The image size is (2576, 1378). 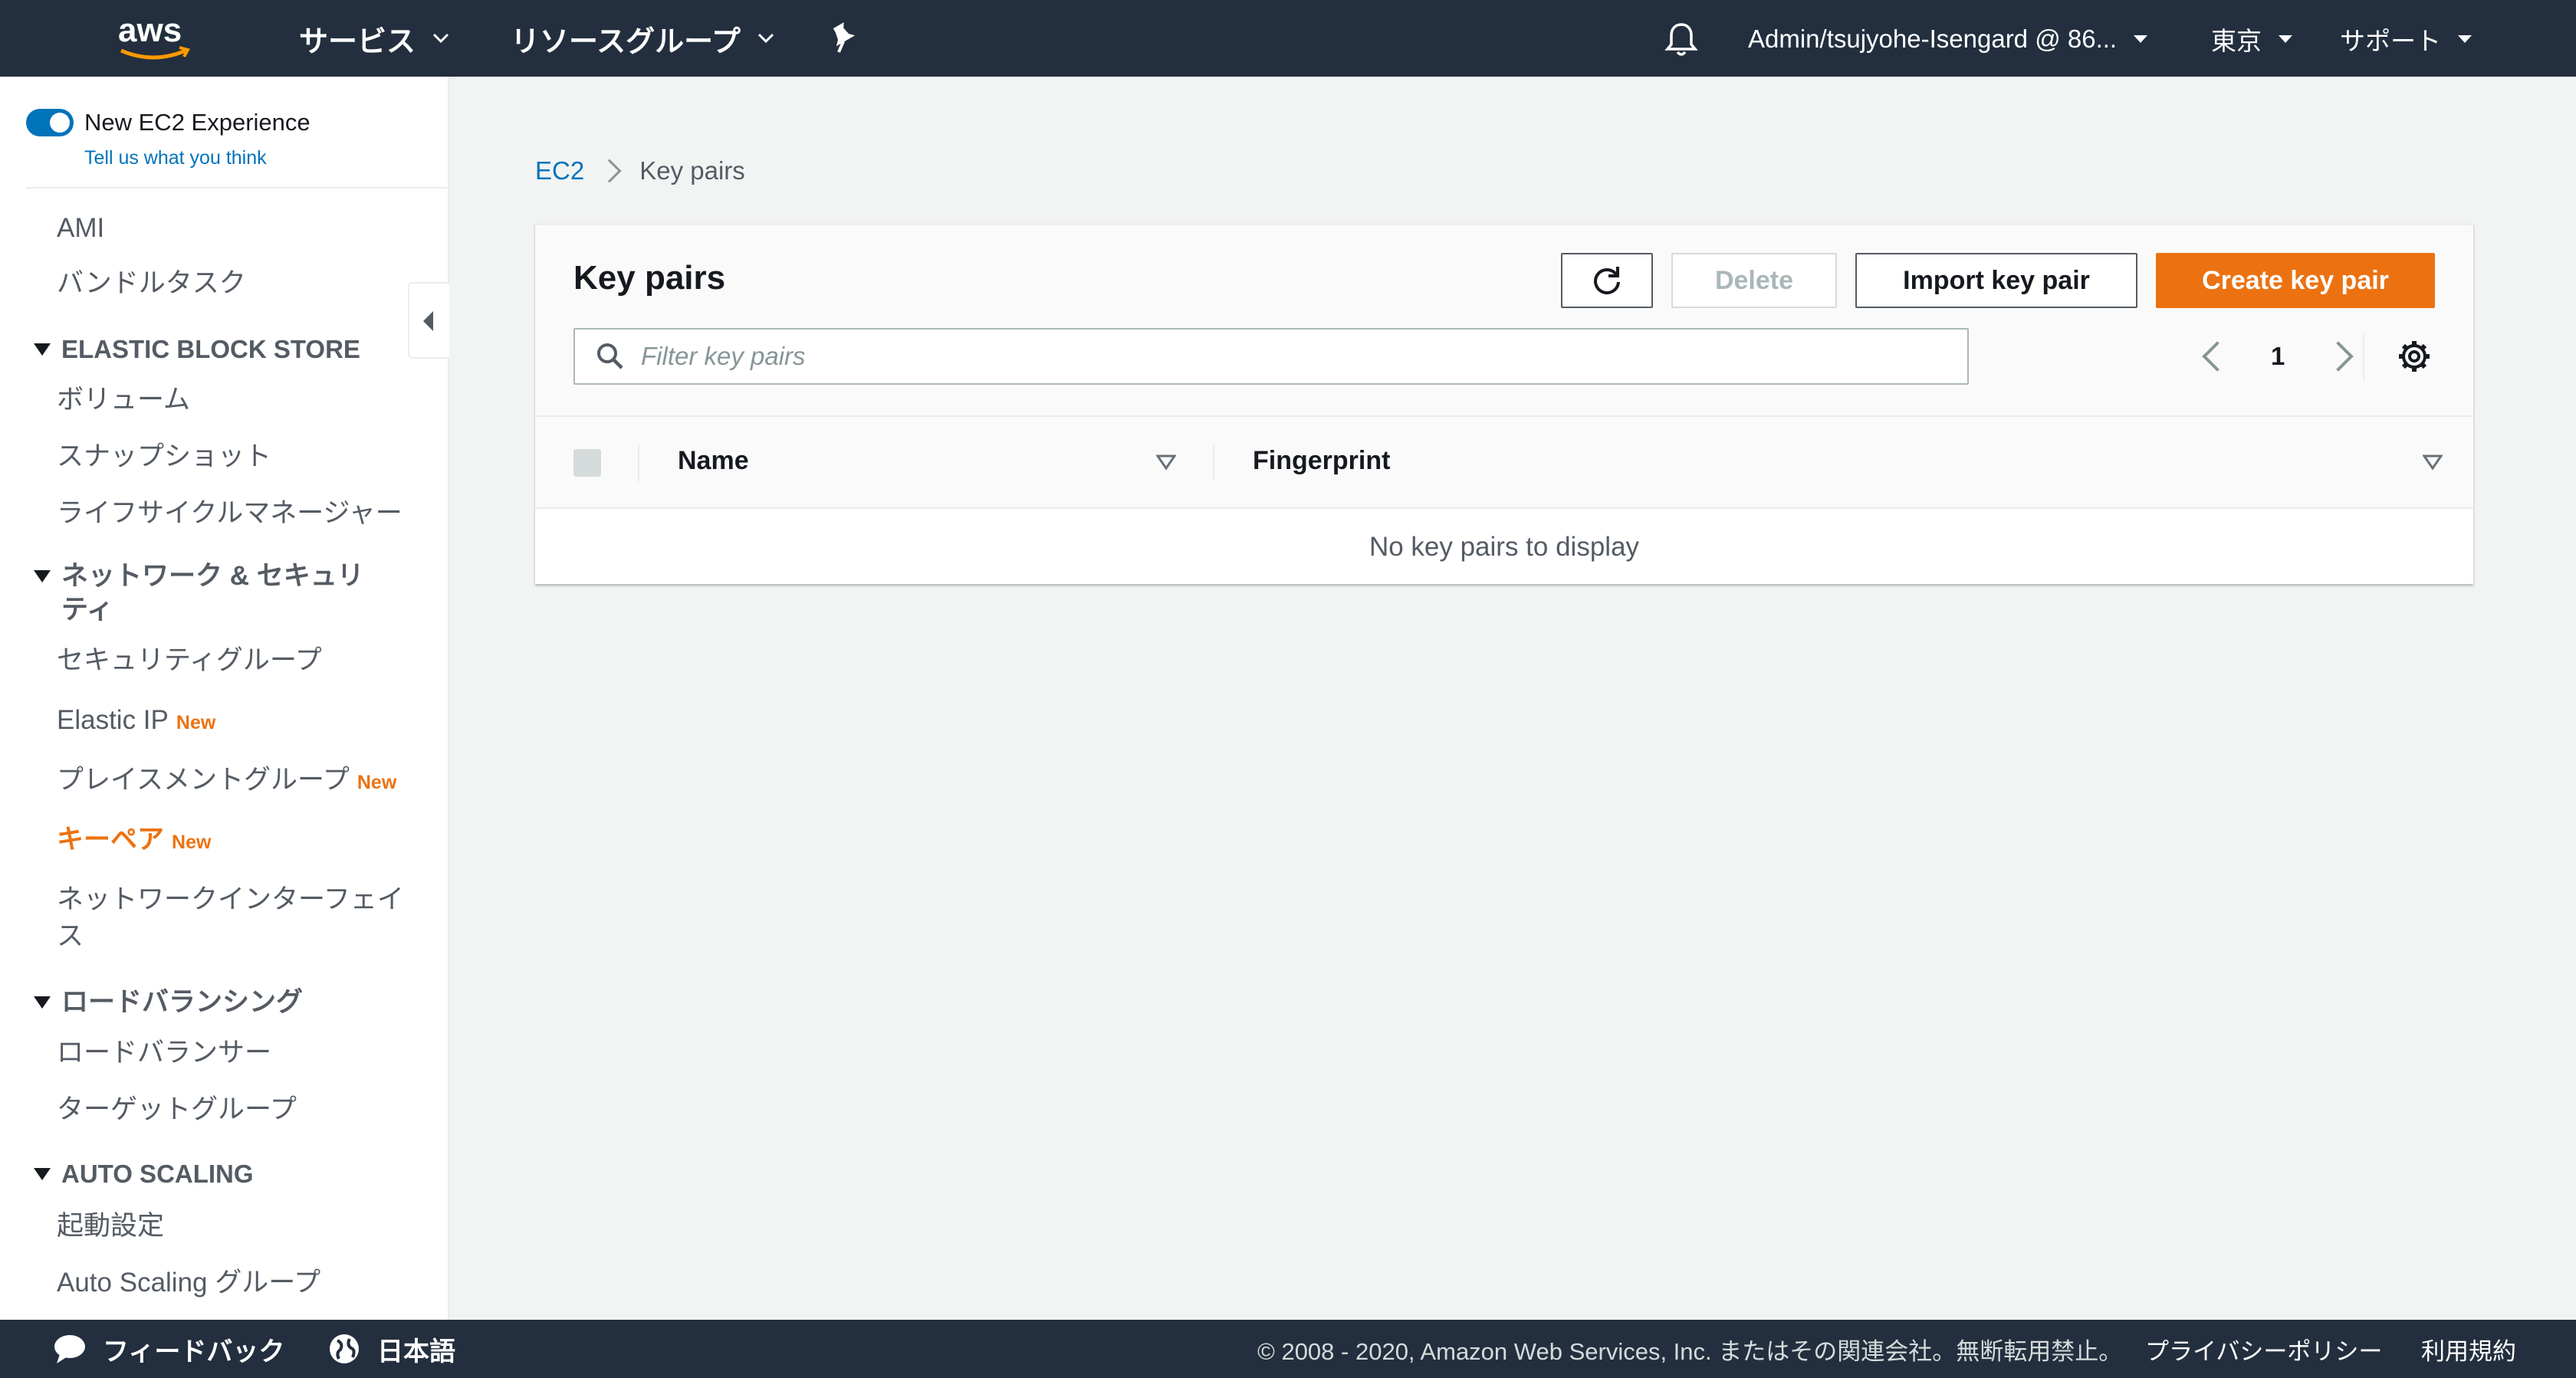 I want to click on column-header-fingerprint: Fingerprint, so click(x=1321, y=461).